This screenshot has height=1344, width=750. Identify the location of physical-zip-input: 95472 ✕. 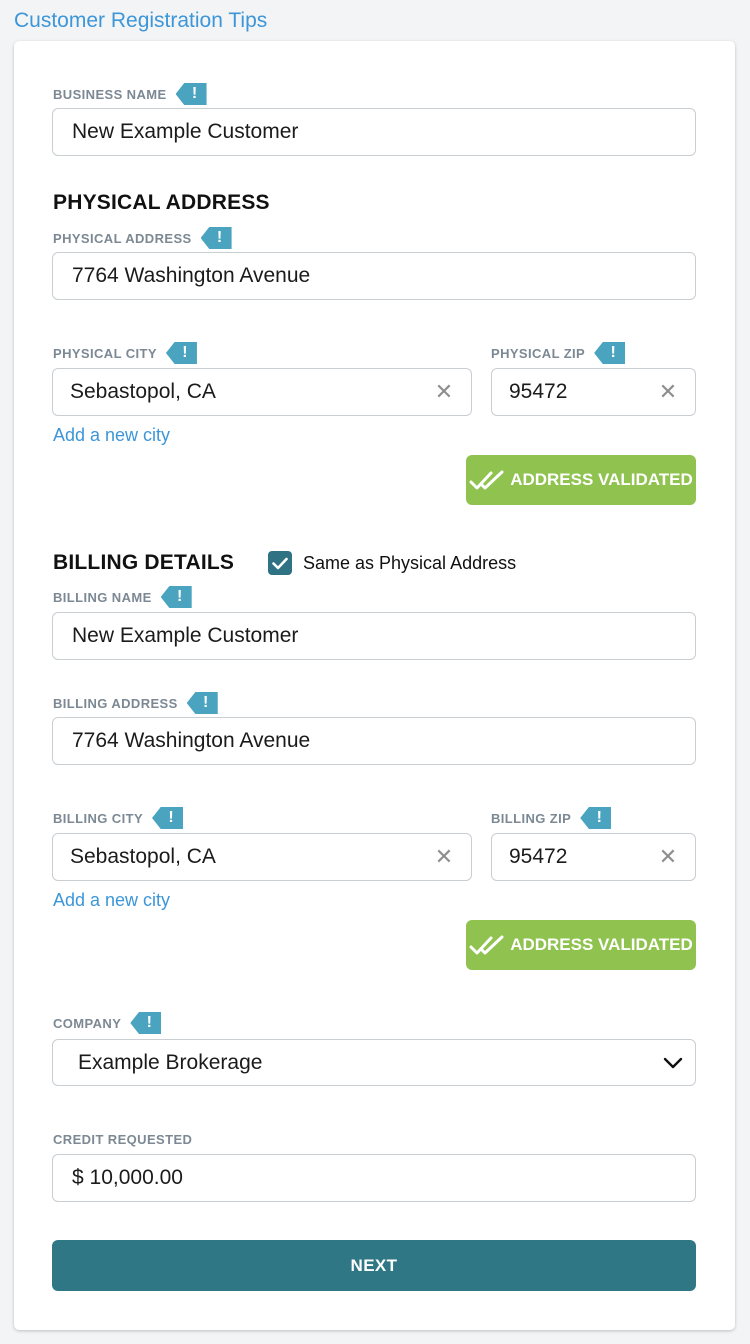
(593, 392).